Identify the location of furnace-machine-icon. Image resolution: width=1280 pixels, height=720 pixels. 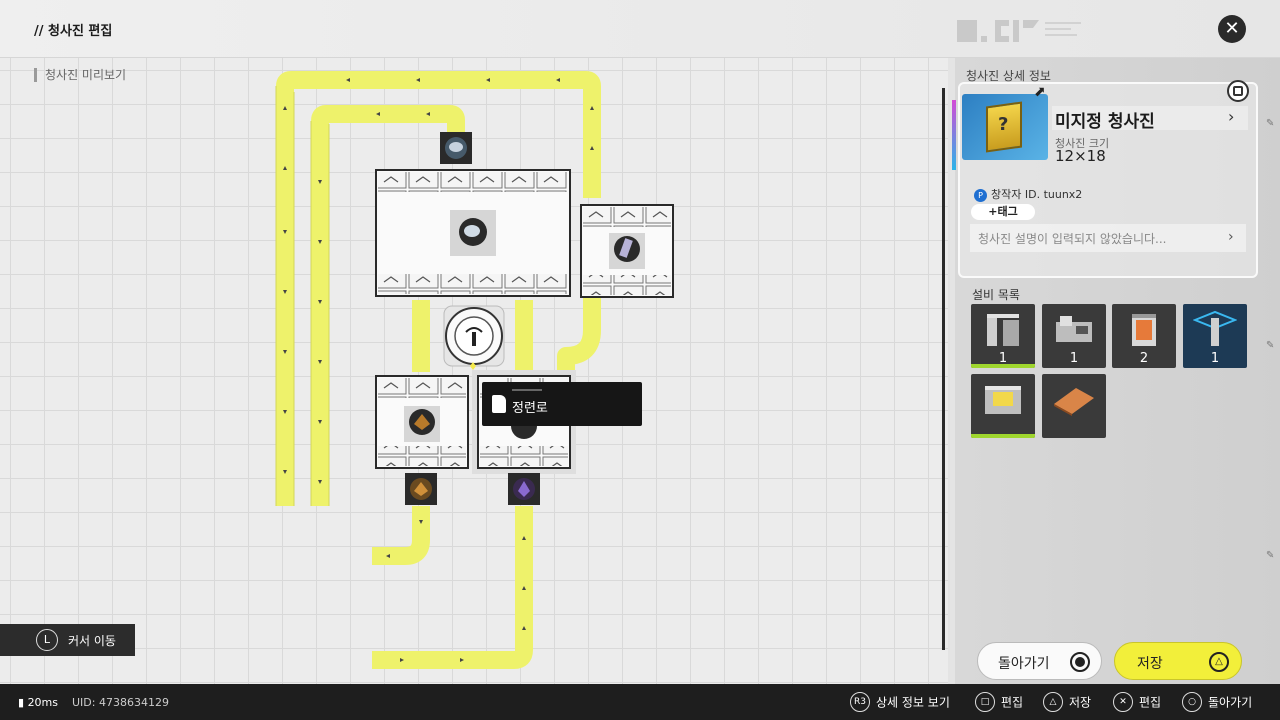
(1144, 330).